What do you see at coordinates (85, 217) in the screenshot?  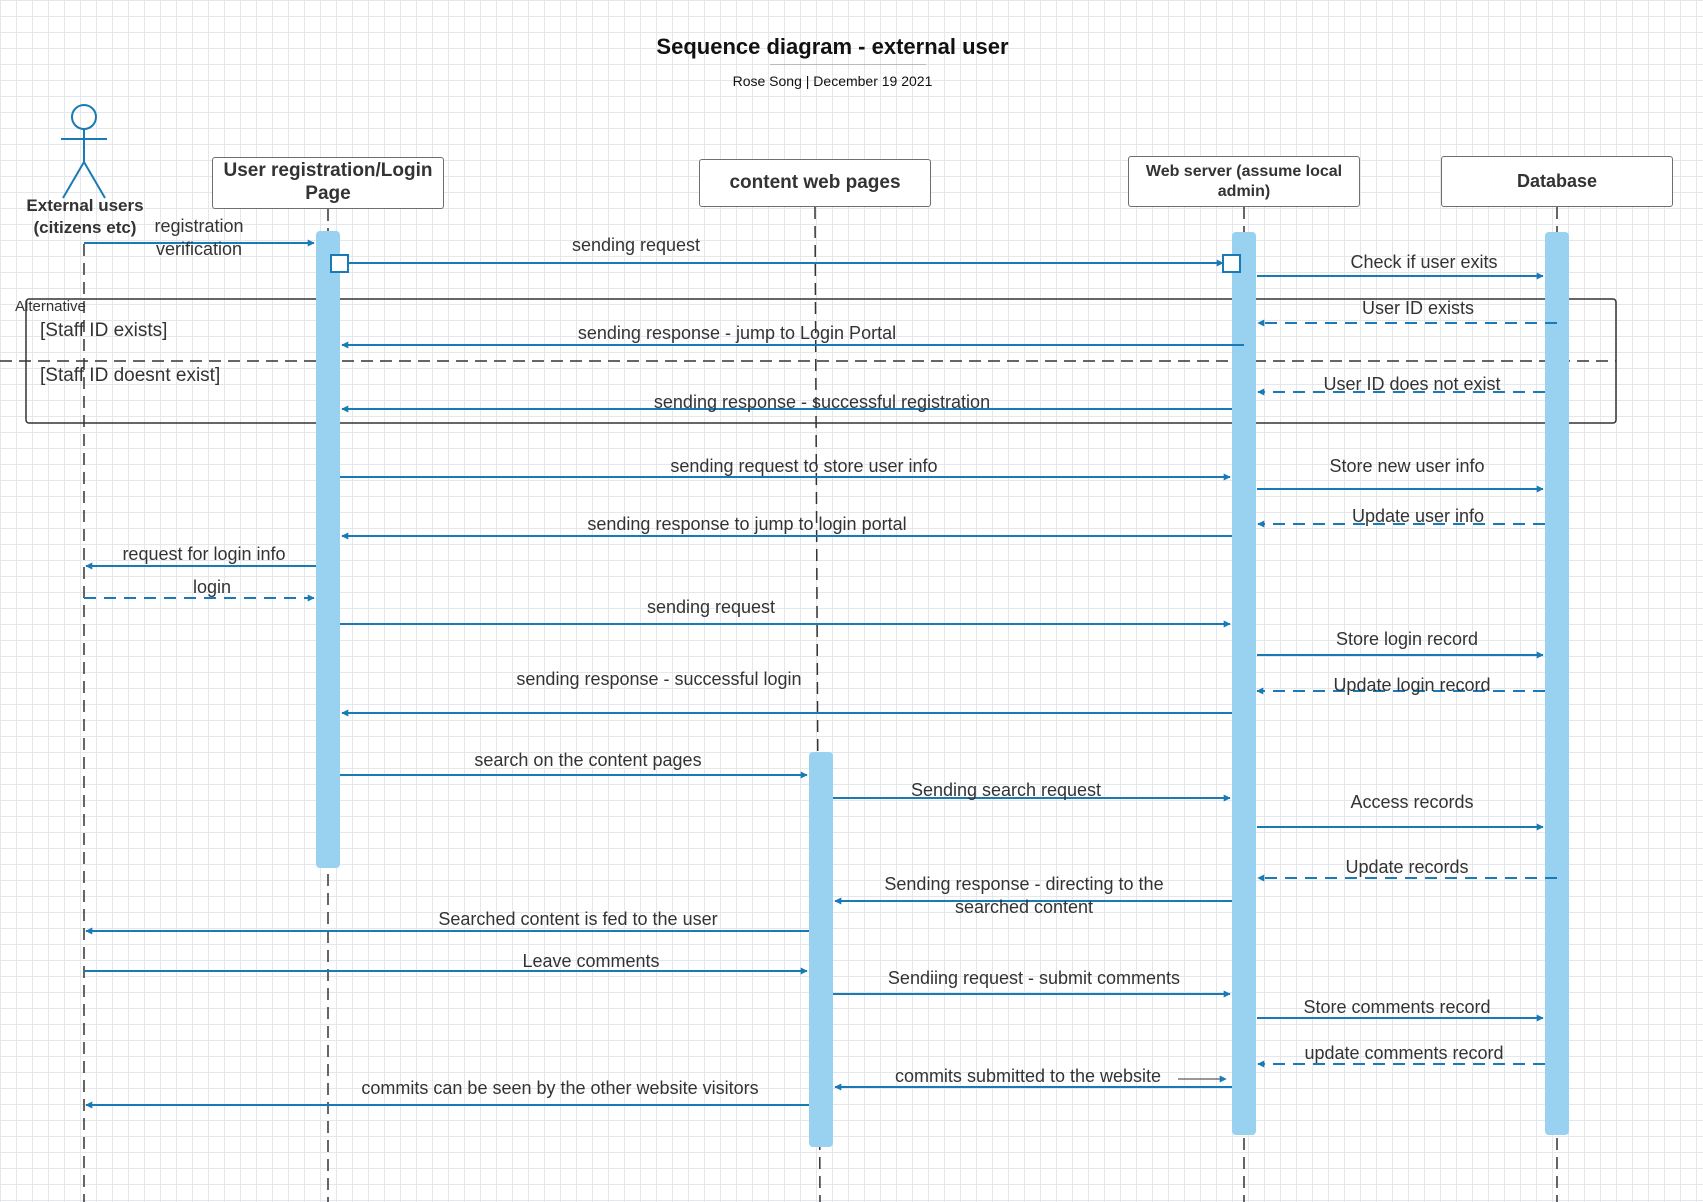 I see `actor-label: External users (citizens etc)` at bounding box center [85, 217].